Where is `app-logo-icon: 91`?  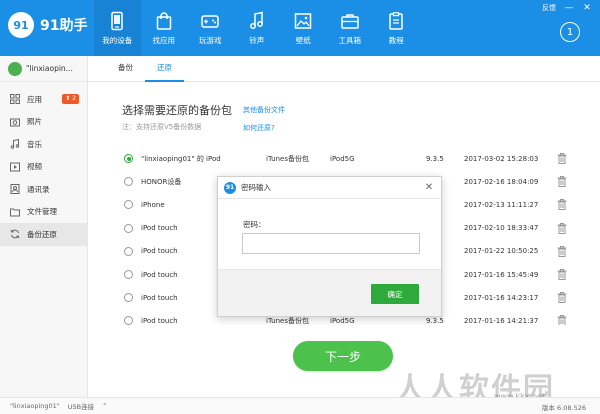
app-logo-icon: 91 is located at coordinates (21, 25).